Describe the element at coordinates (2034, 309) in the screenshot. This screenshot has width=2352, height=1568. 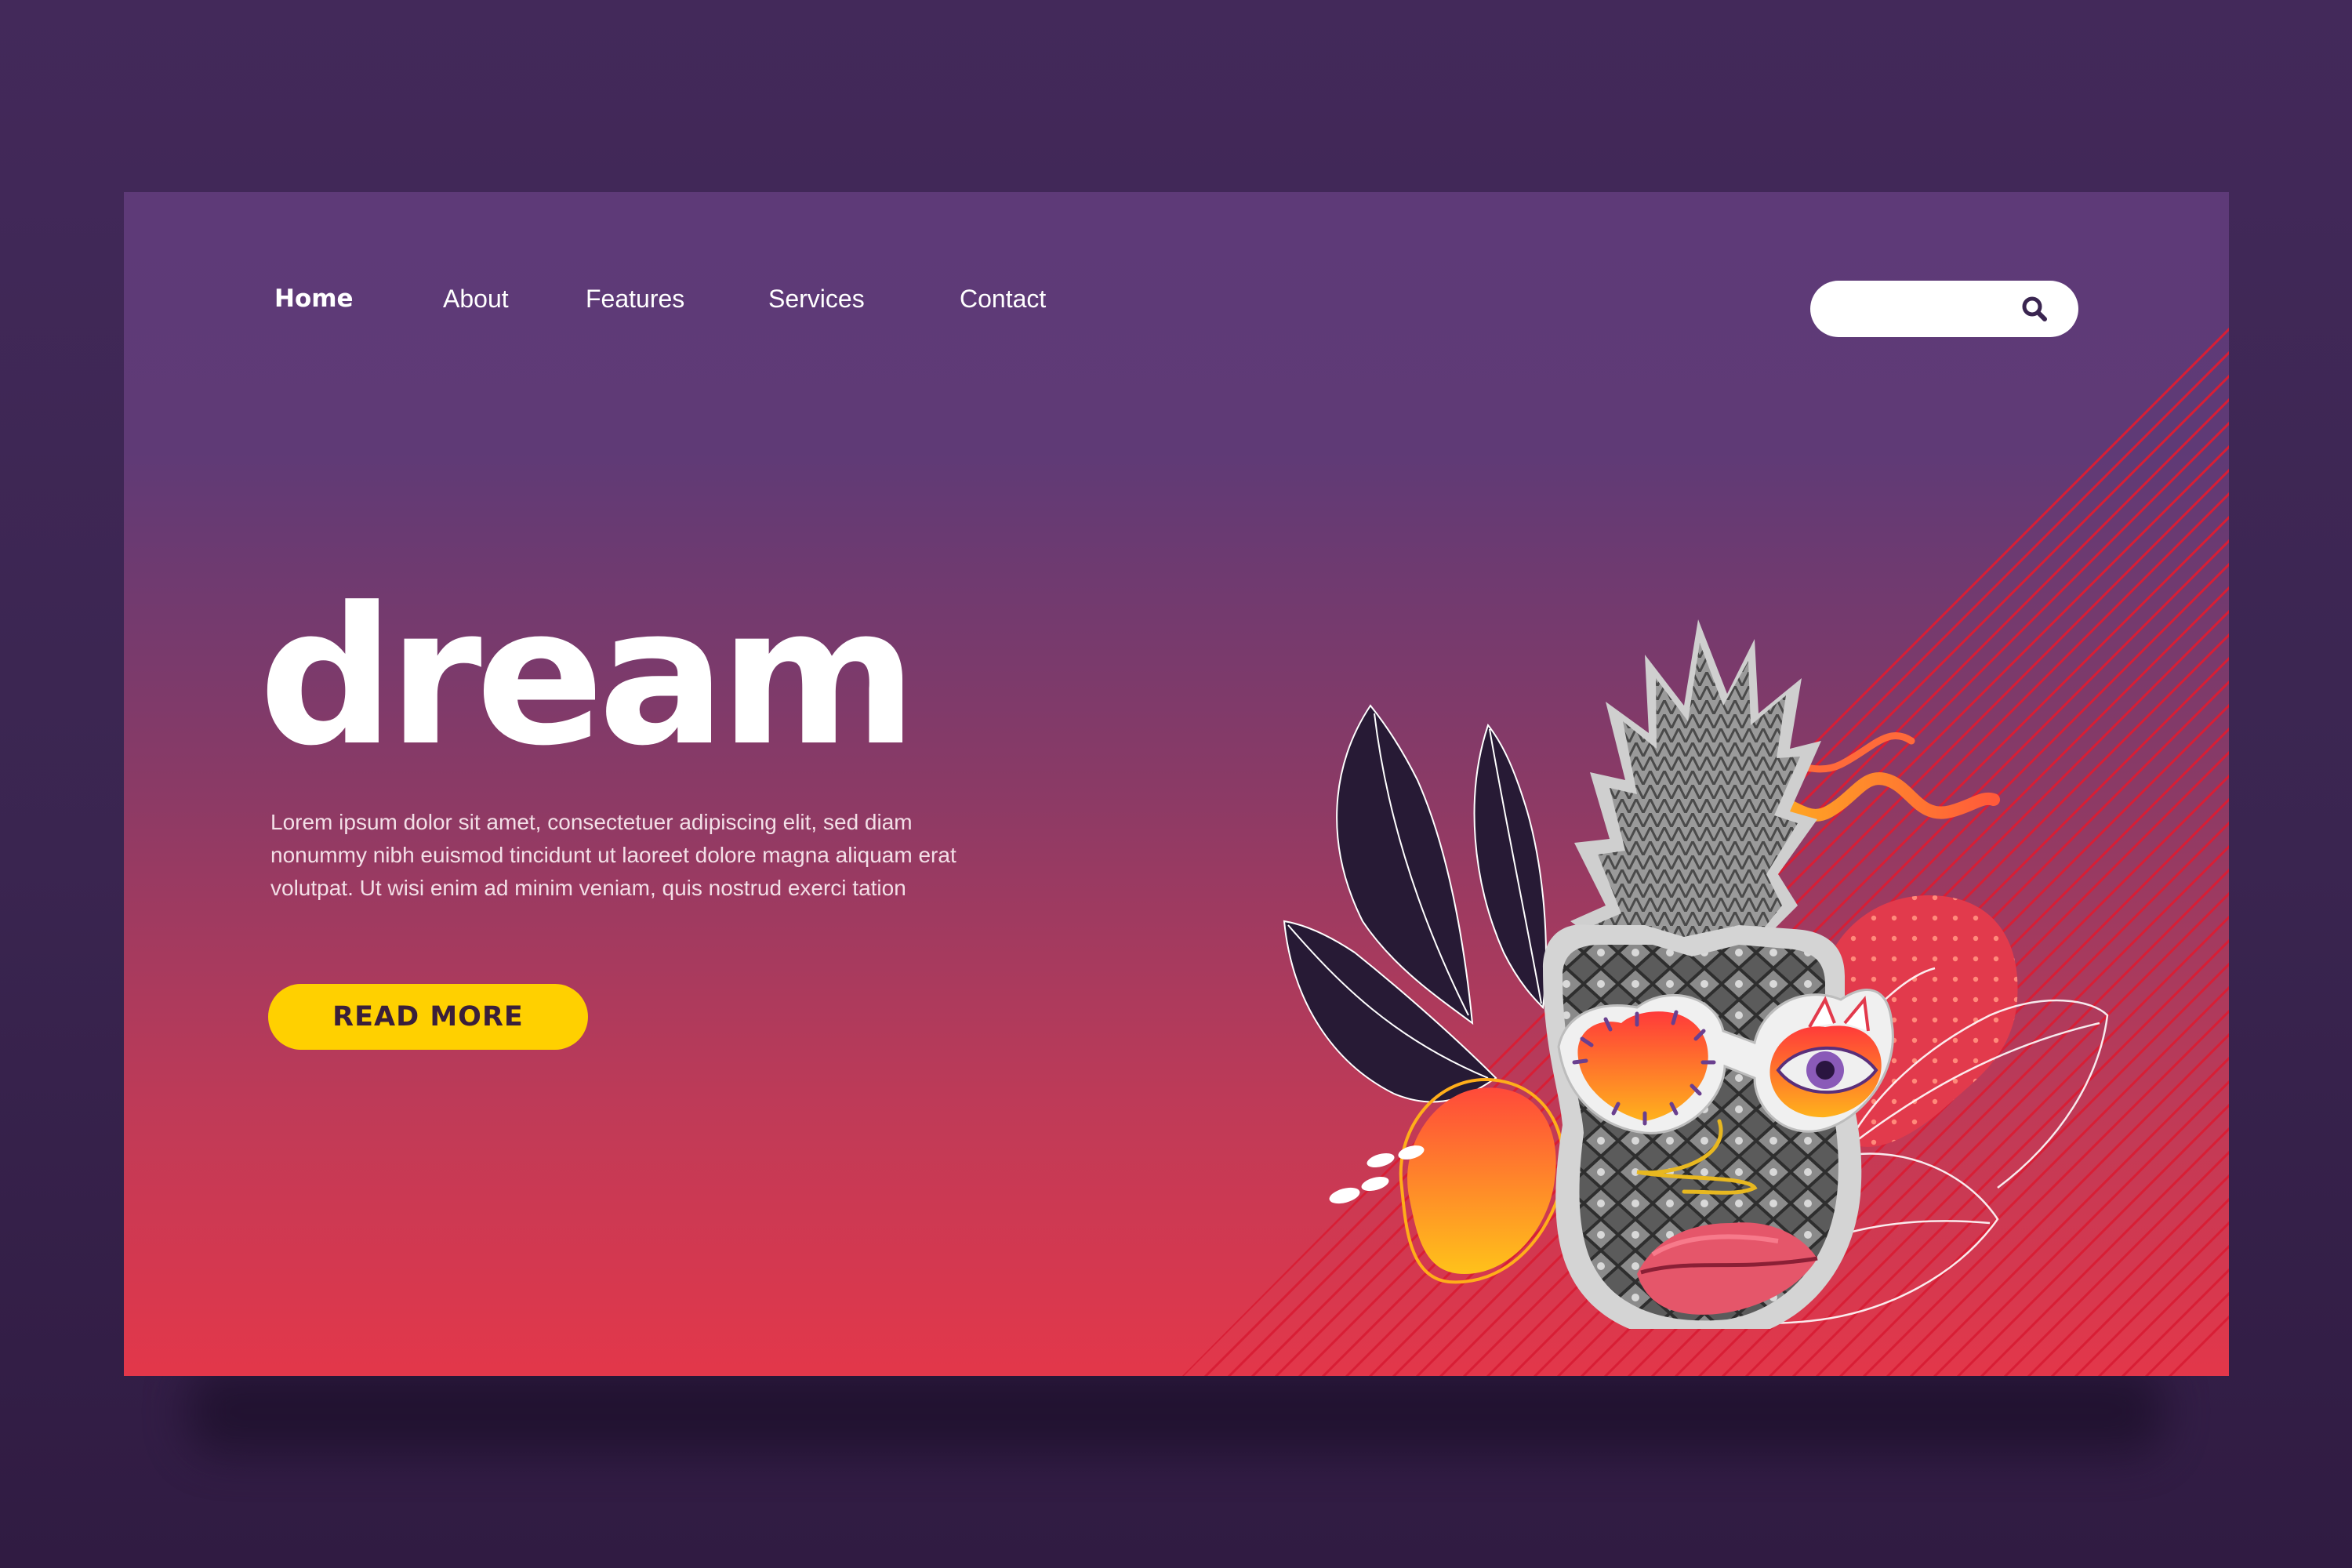
I see `search-icon` at that location.